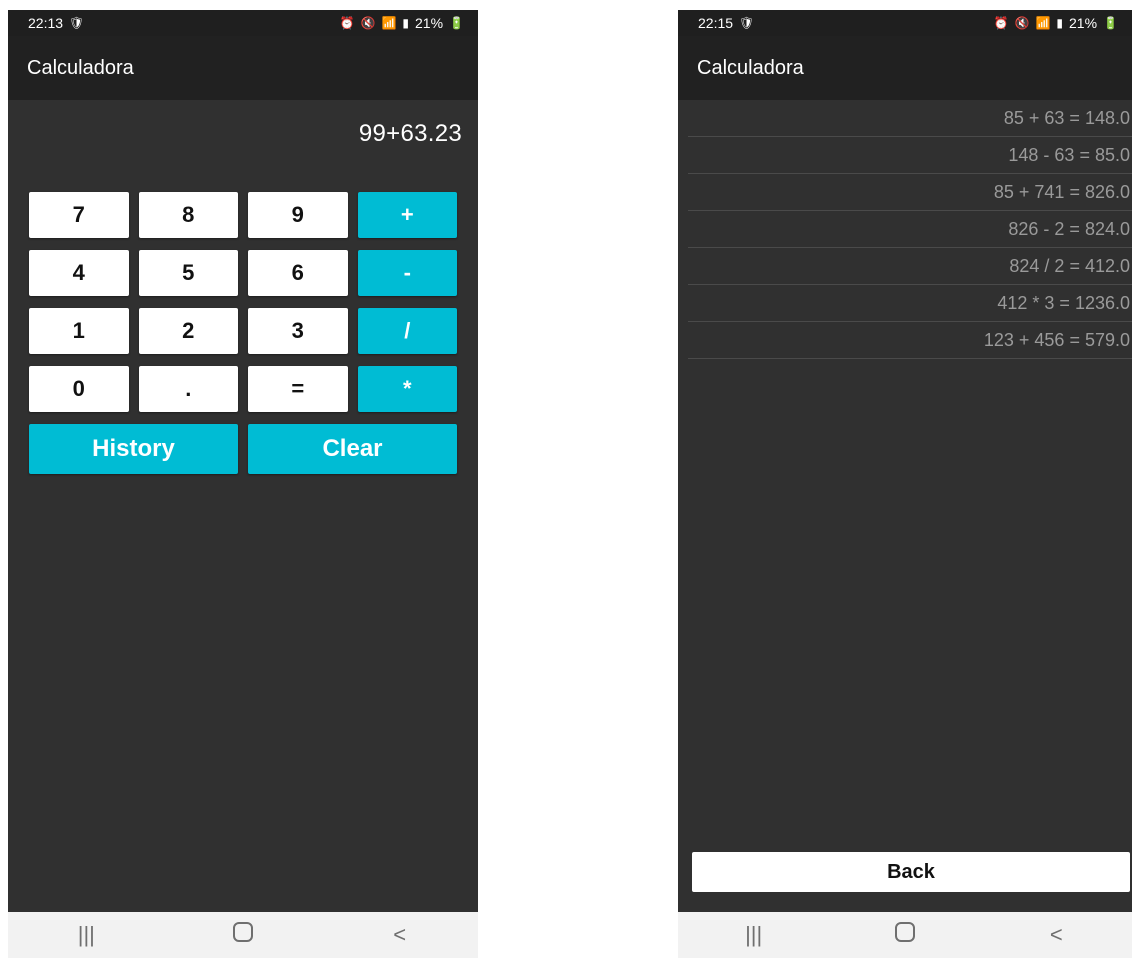 This screenshot has width=1132, height=958. Describe the element at coordinates (243, 389) in the screenshot. I see `key-row: 0 . = *` at that location.